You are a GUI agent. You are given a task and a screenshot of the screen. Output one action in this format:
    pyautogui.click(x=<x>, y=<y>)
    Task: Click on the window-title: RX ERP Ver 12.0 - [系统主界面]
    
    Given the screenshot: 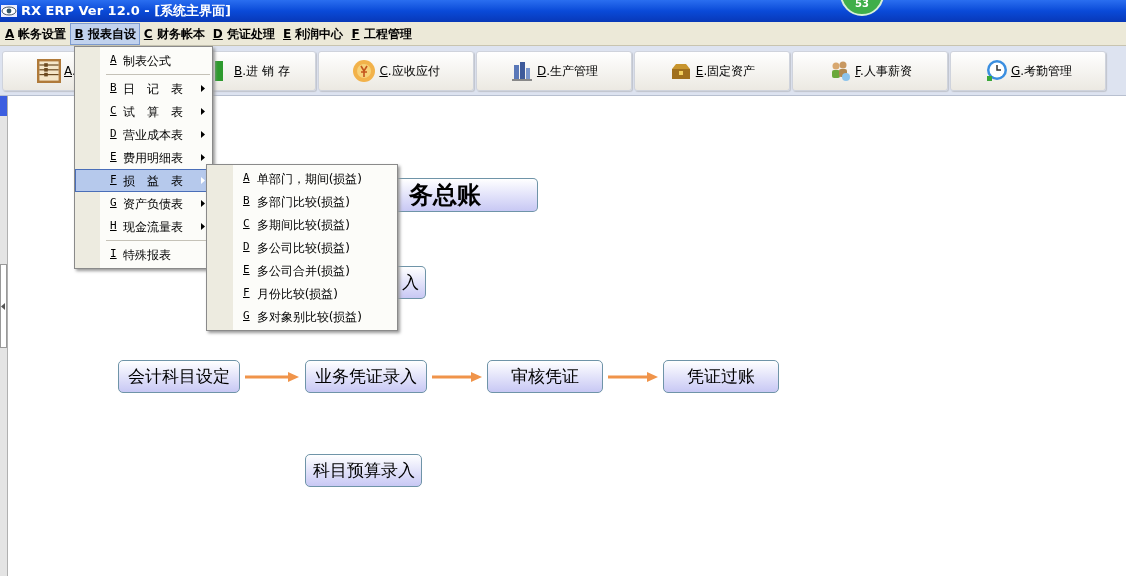 What is the action you would take?
    pyautogui.click(x=126, y=11)
    